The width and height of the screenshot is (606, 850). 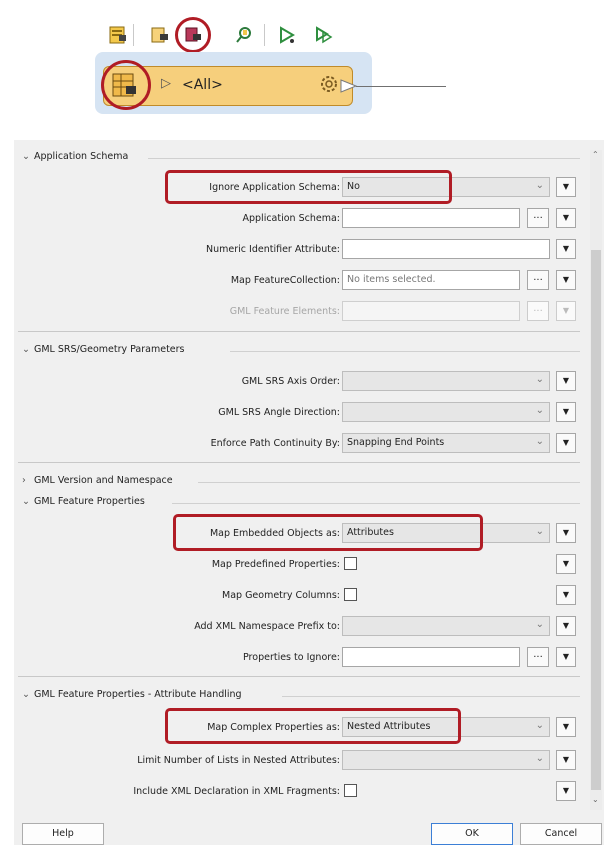 I want to click on srs-angle-direction-menu-button: ▼, so click(x=566, y=412).